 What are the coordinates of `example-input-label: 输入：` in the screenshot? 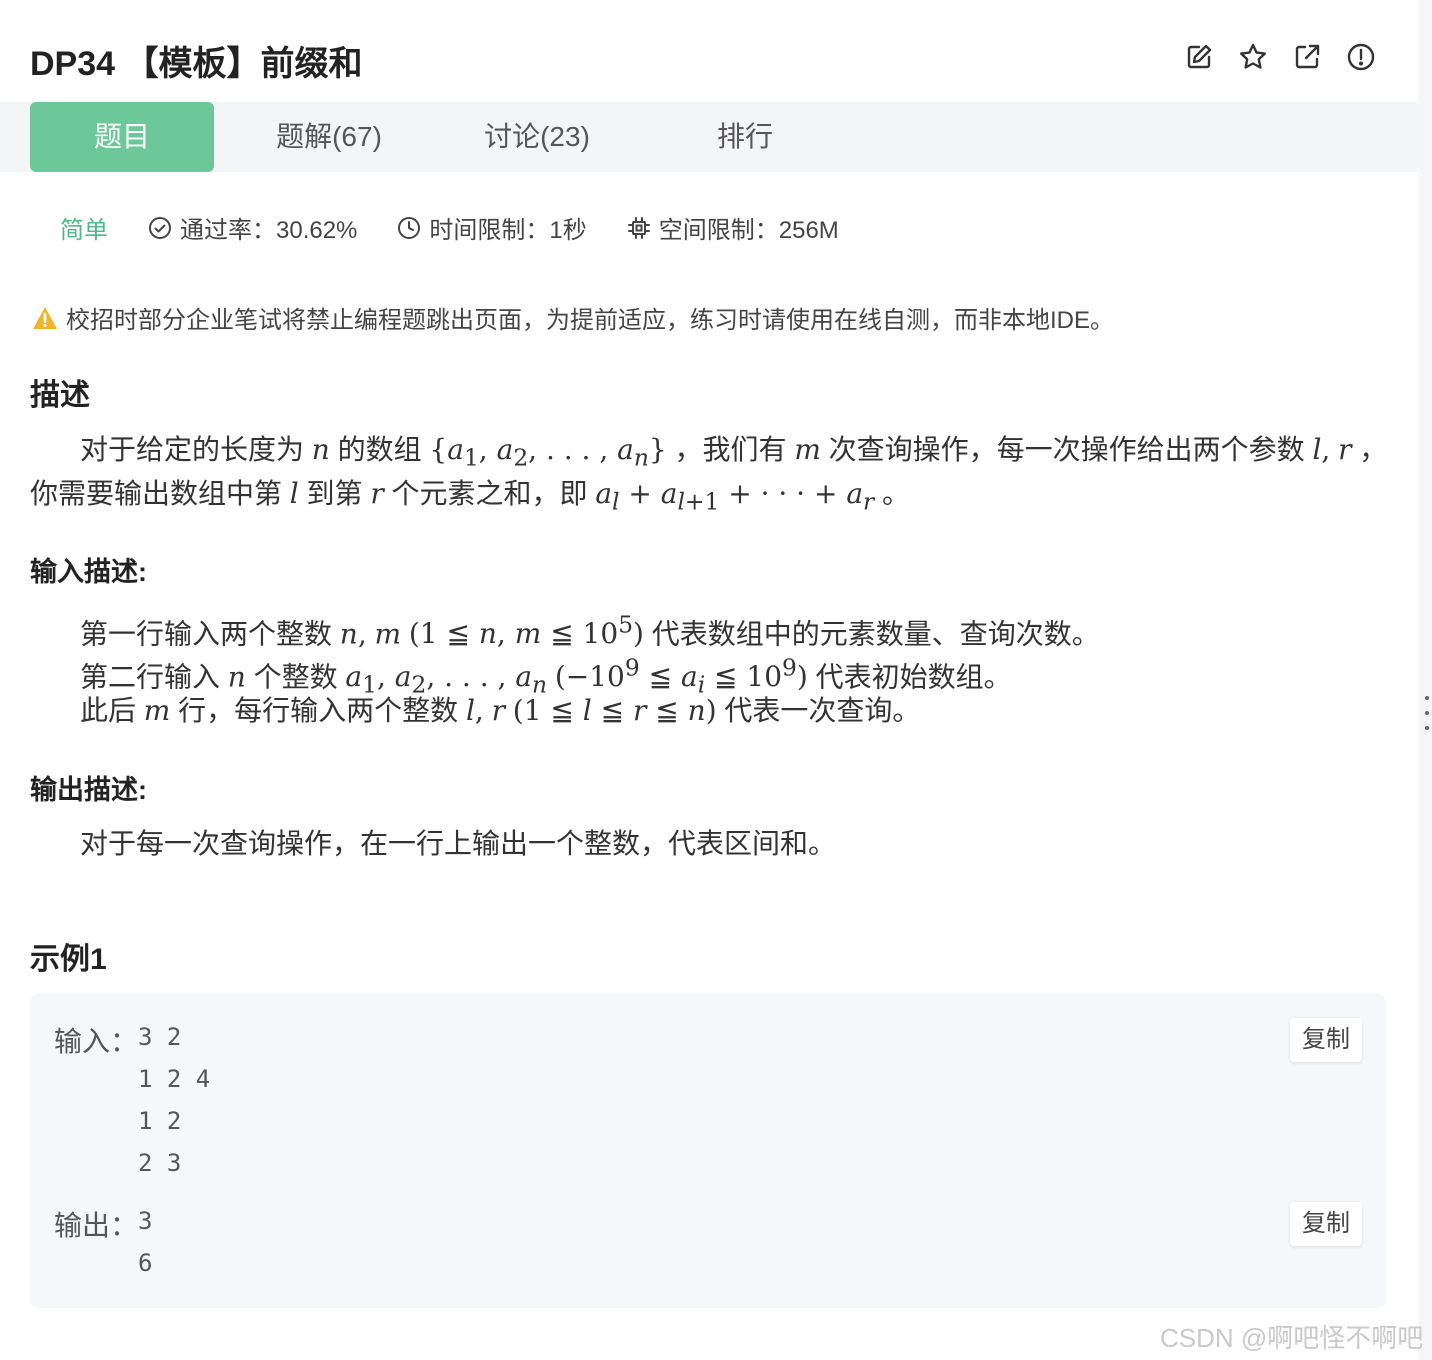 It's located at (96, 1041).